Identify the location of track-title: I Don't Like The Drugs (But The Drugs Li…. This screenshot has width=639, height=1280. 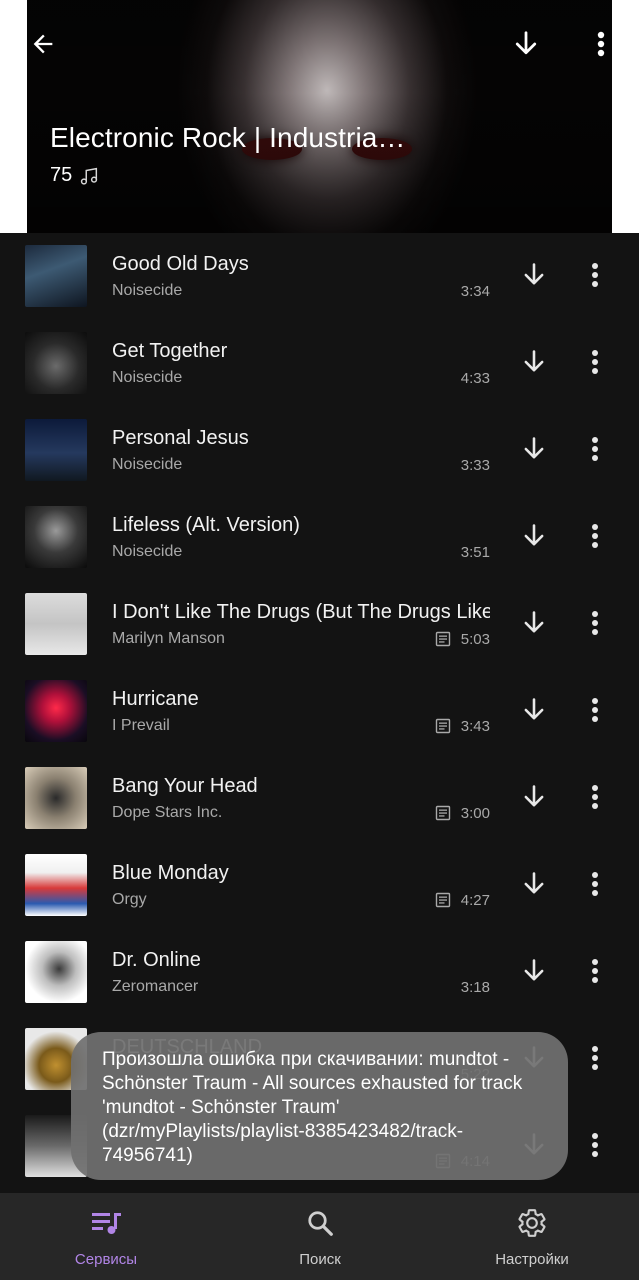
(301, 612).